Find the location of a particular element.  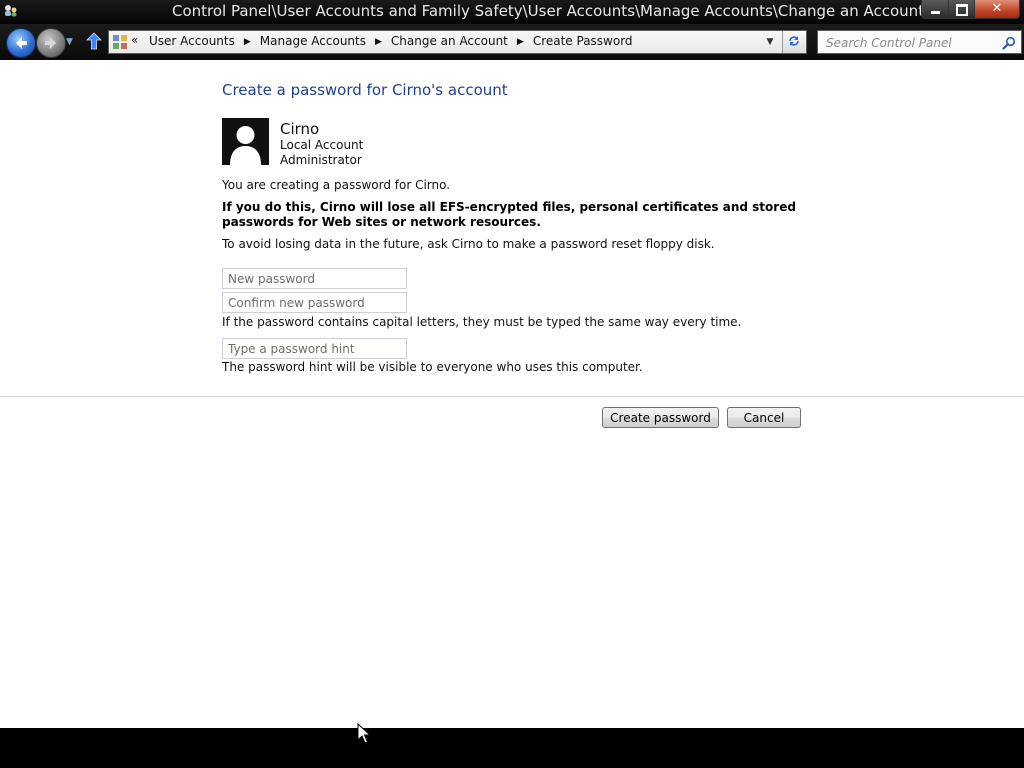

search-box is located at coordinates (919, 42).